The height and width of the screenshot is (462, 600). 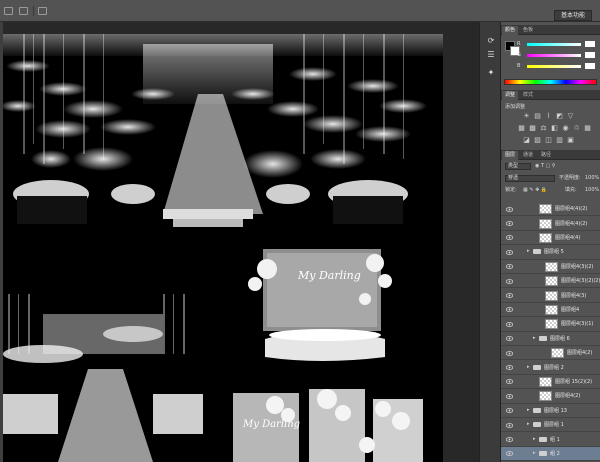 What do you see at coordinates (510, 95) in the screenshot?
I see `tab-adjustments: 调整` at bounding box center [510, 95].